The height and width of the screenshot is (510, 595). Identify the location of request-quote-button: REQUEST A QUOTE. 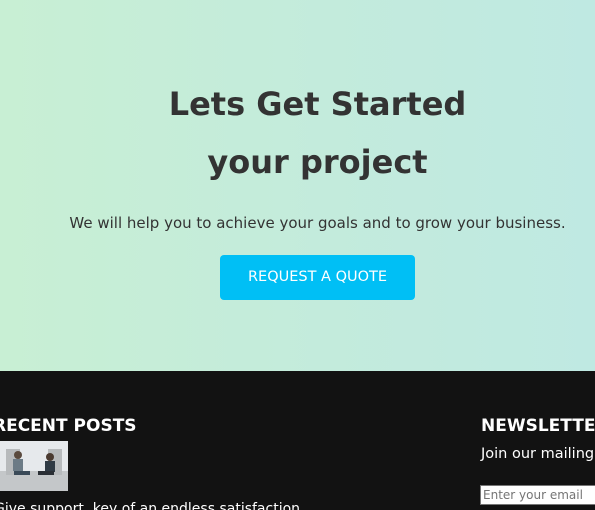
(317, 277).